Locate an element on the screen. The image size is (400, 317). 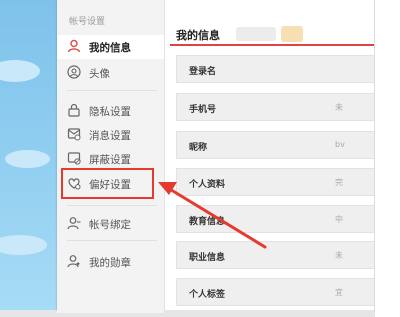
block-icon is located at coordinates (74, 158).